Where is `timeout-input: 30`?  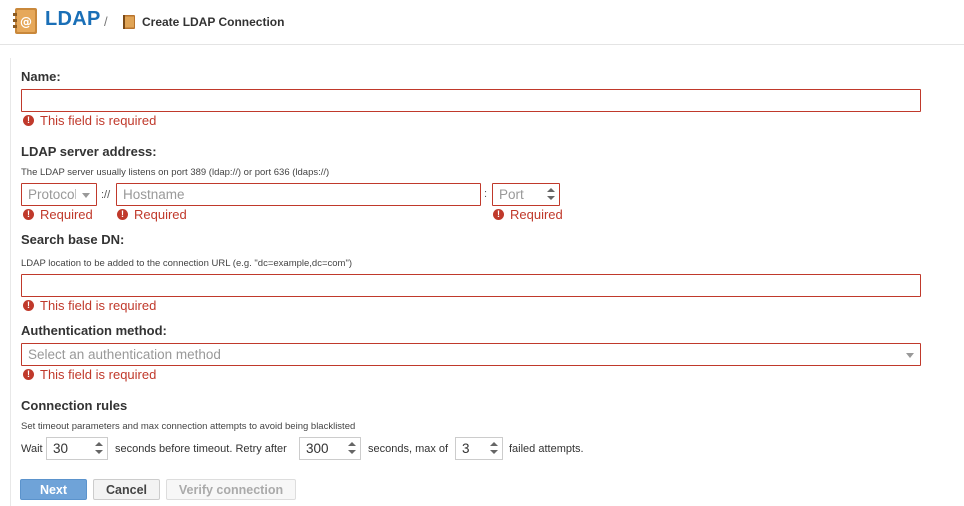 timeout-input: 30 is located at coordinates (77, 448).